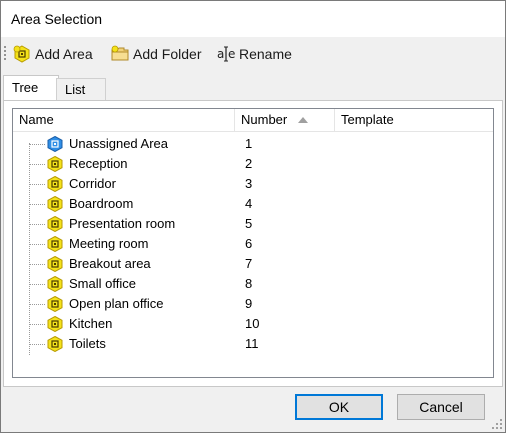 Image resolution: width=506 pixels, height=433 pixels. Describe the element at coordinates (220, 54) in the screenshot. I see `svg-text: a` at that location.